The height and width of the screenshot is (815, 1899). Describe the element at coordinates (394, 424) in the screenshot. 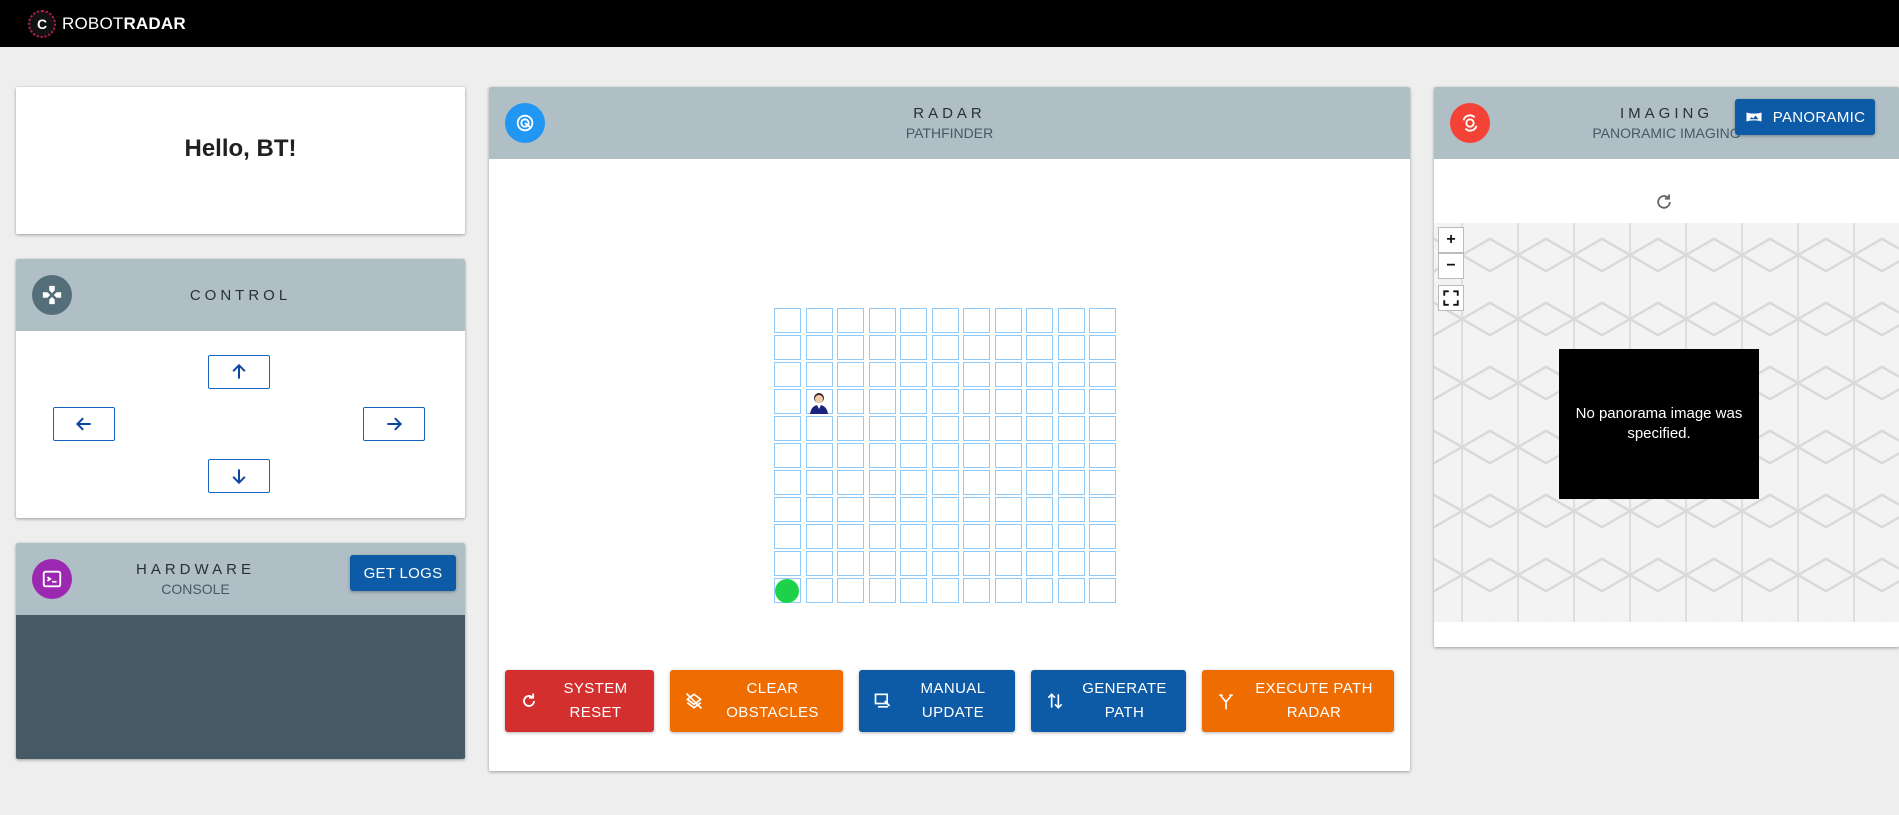

I see `move-right-button` at that location.